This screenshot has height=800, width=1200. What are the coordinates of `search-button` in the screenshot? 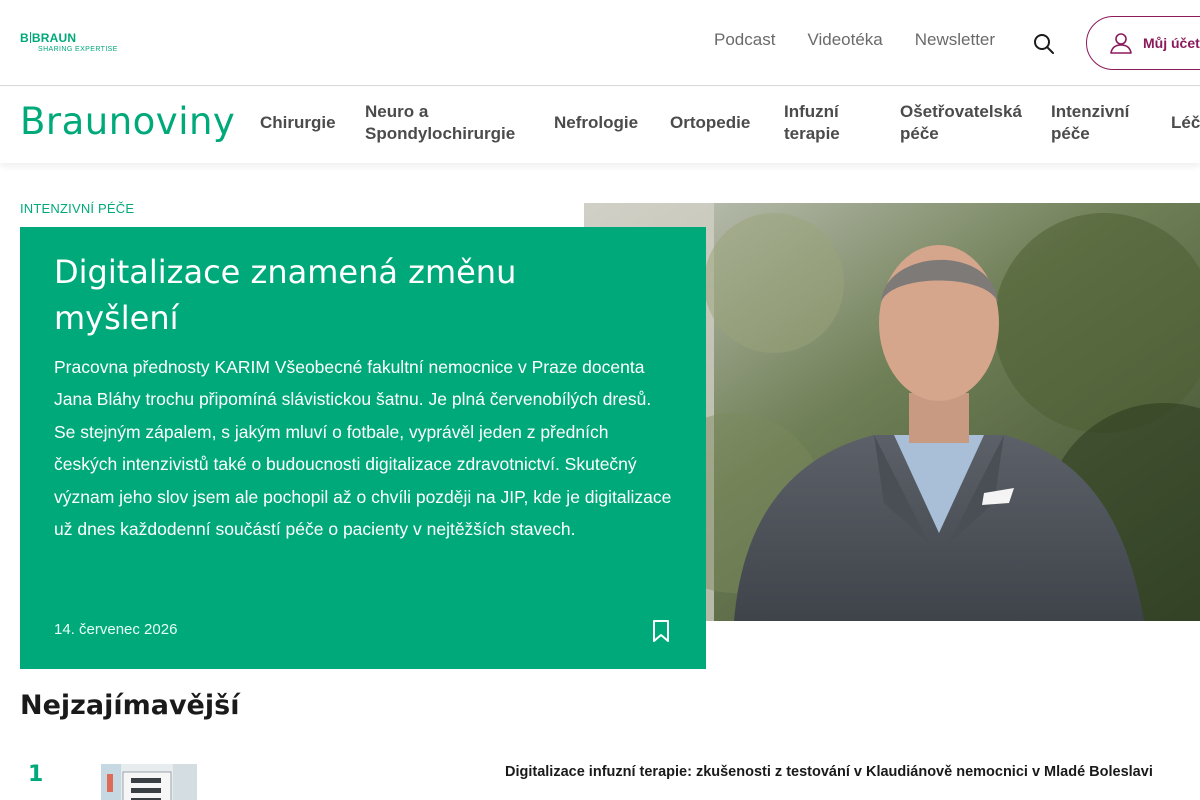 It's located at (1044, 44).